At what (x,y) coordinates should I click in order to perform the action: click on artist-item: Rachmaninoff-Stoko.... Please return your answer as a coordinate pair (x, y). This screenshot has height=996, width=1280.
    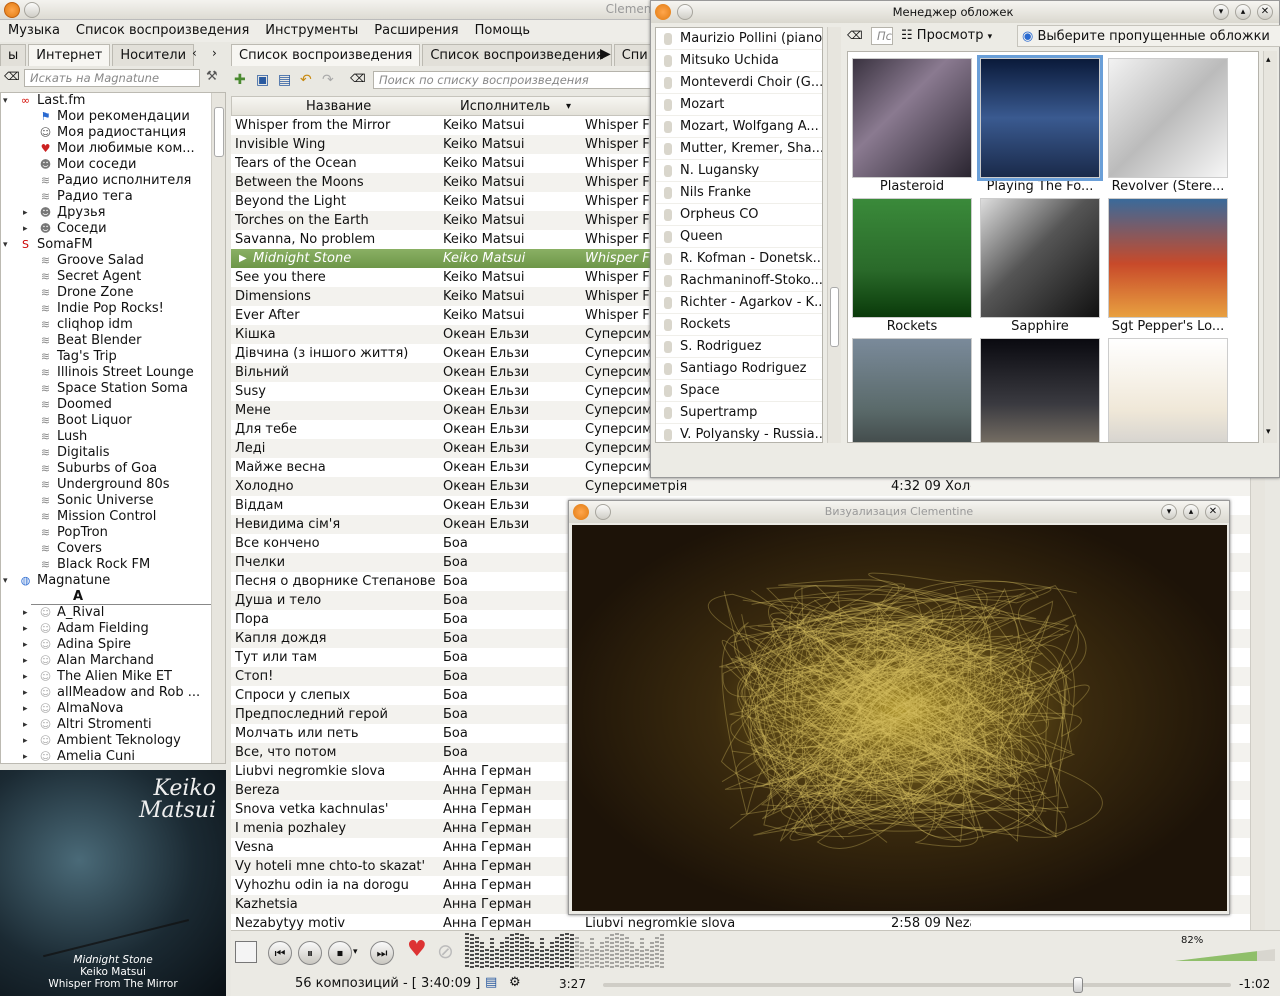
    Looking at the image, I should click on (739, 281).